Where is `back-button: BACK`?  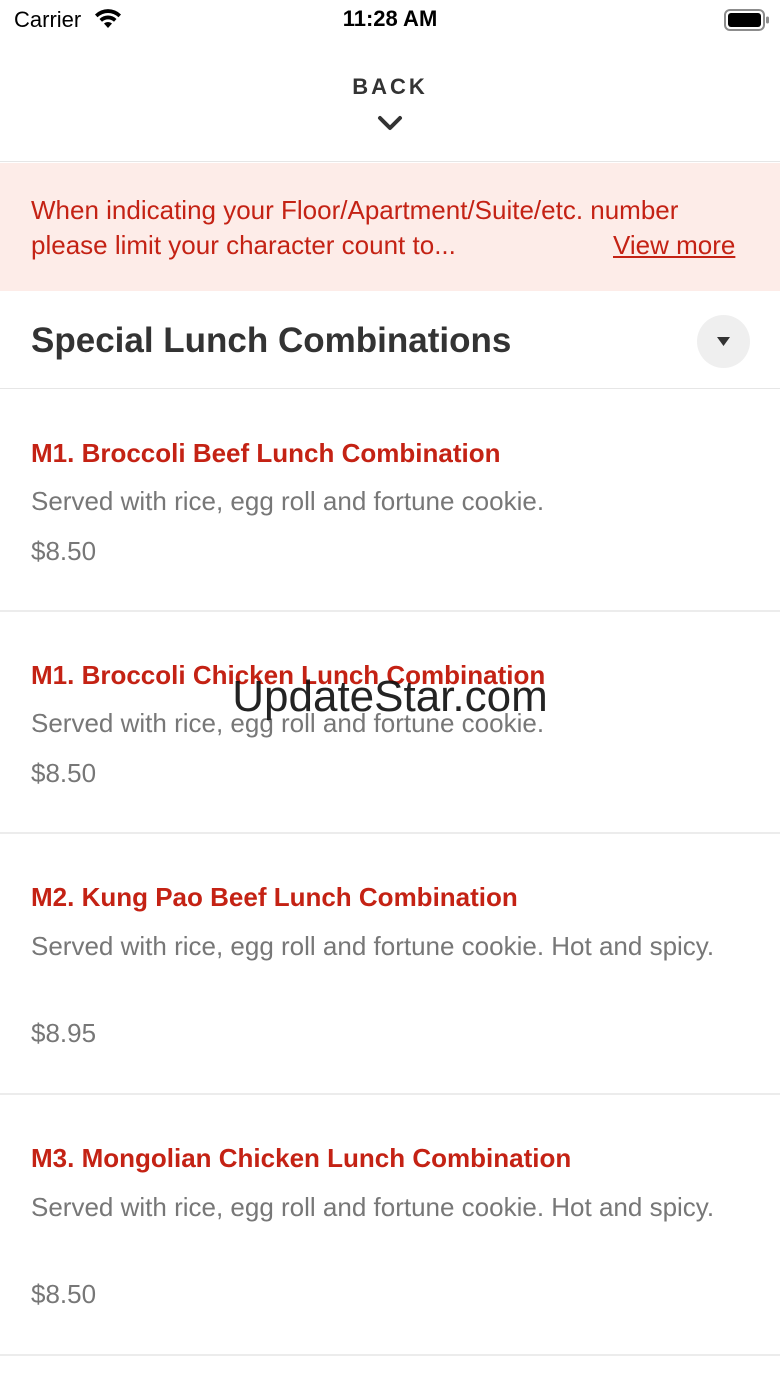 back-button: BACK is located at coordinates (390, 101).